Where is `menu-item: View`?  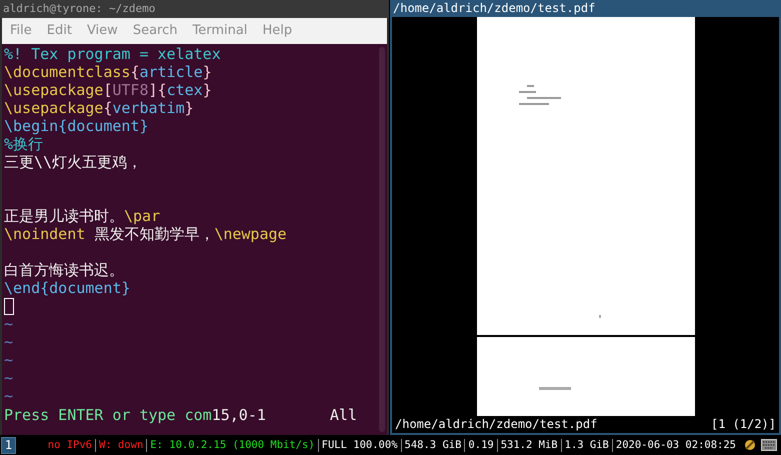
menu-item: View is located at coordinates (102, 31).